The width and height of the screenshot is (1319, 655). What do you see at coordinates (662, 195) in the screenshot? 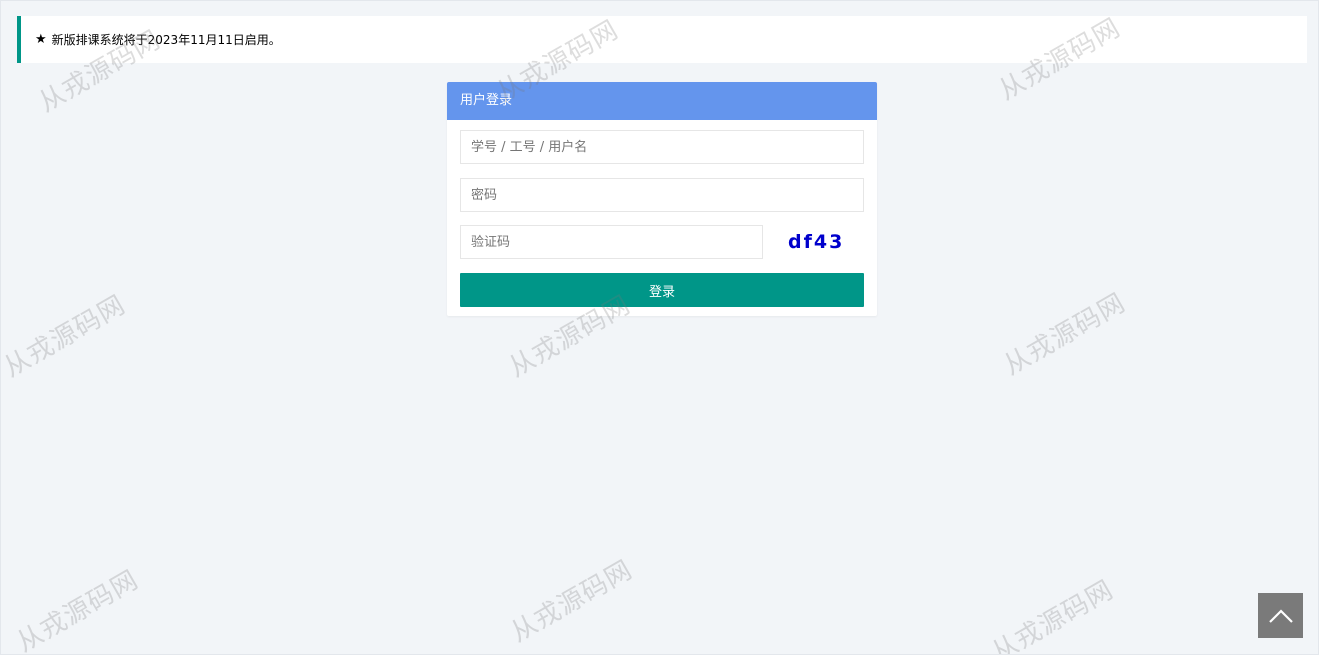
I see `password-input` at bounding box center [662, 195].